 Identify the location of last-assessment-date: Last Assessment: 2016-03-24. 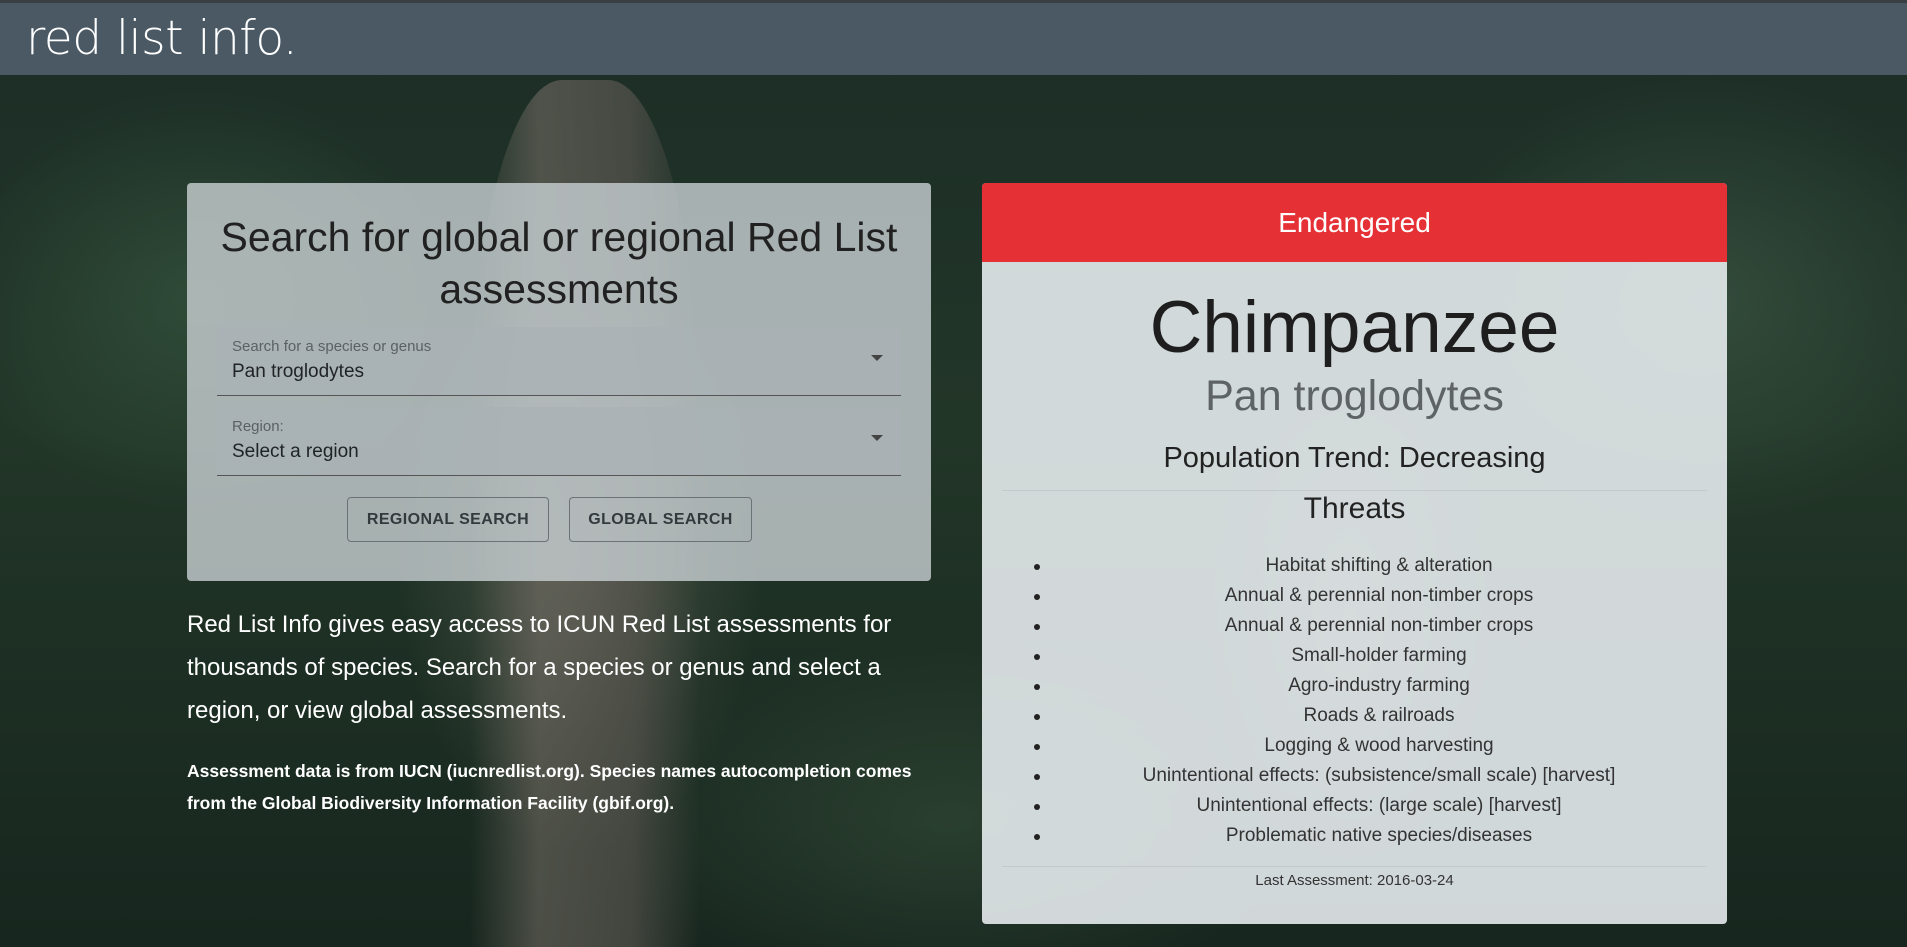
(1354, 880).